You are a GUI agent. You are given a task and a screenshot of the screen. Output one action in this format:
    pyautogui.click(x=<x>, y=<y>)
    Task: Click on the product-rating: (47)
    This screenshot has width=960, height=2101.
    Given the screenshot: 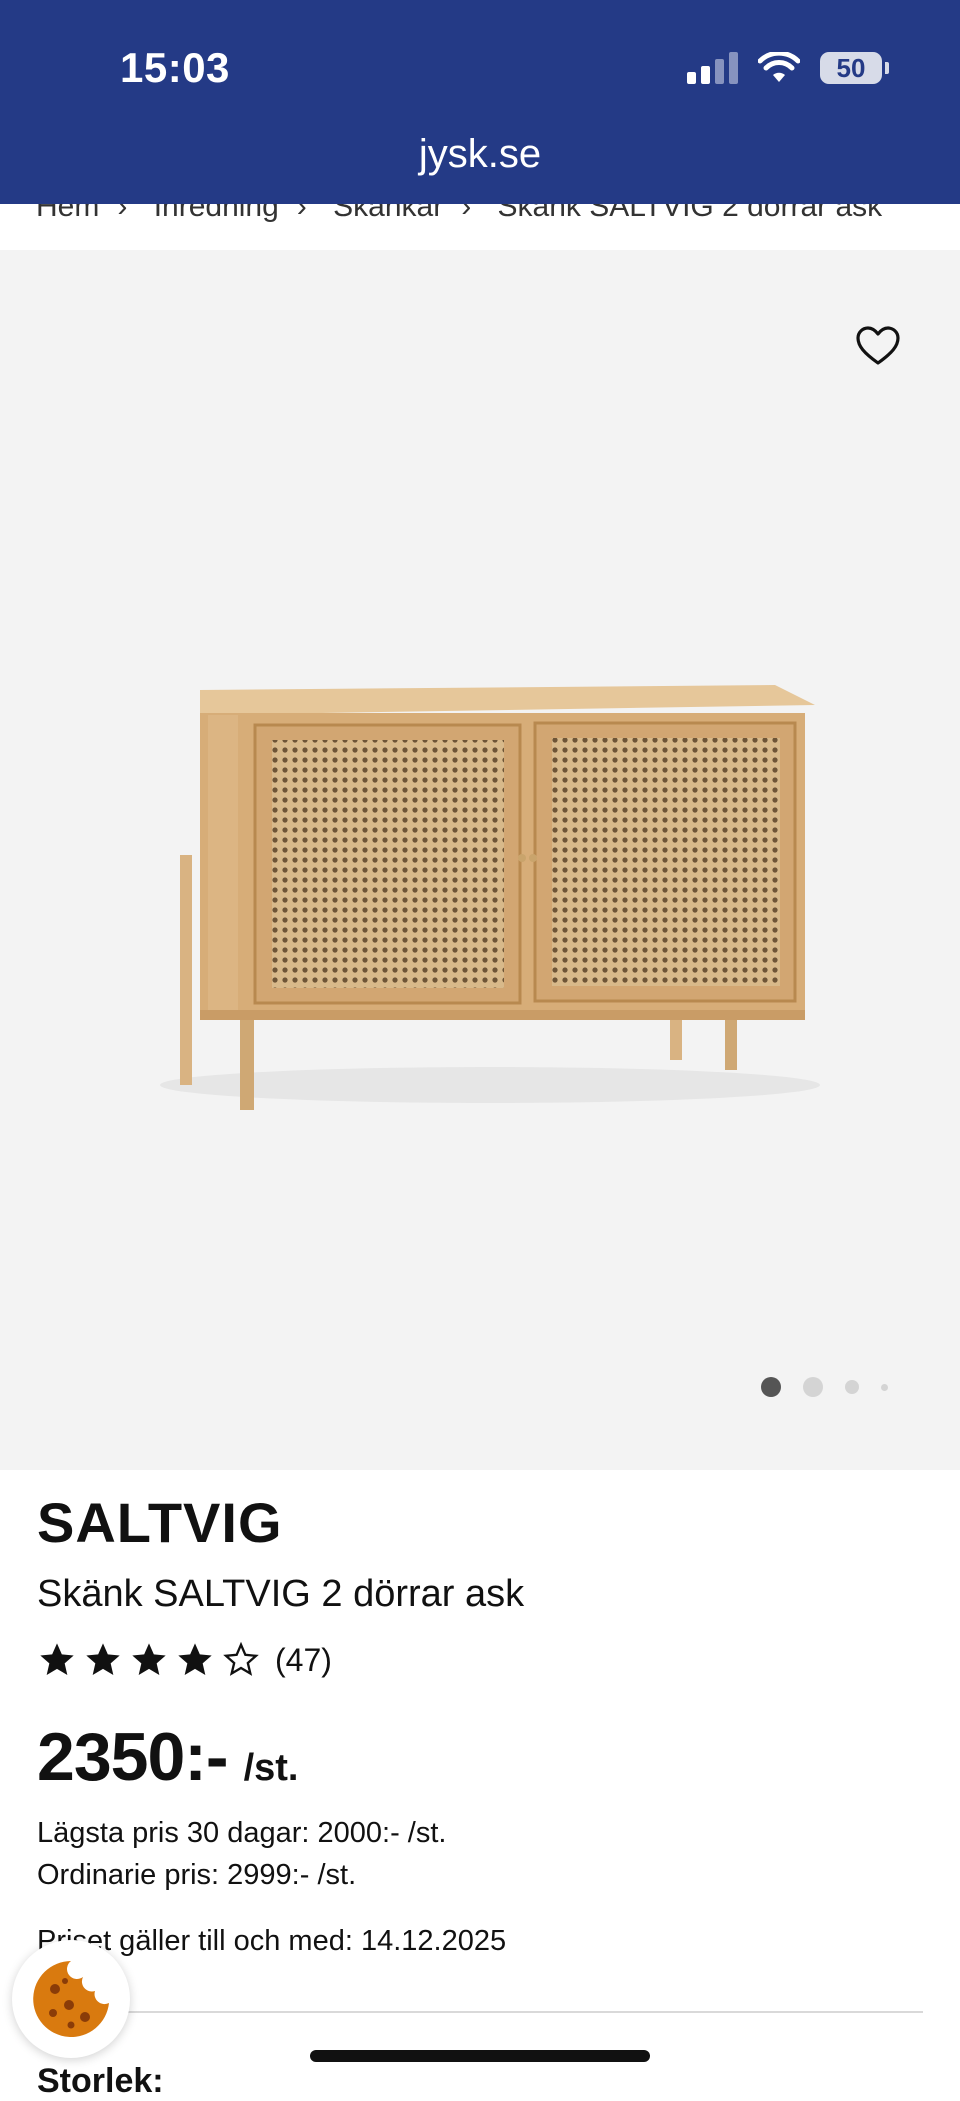 What is the action you would take?
    pyautogui.click(x=184, y=1660)
    